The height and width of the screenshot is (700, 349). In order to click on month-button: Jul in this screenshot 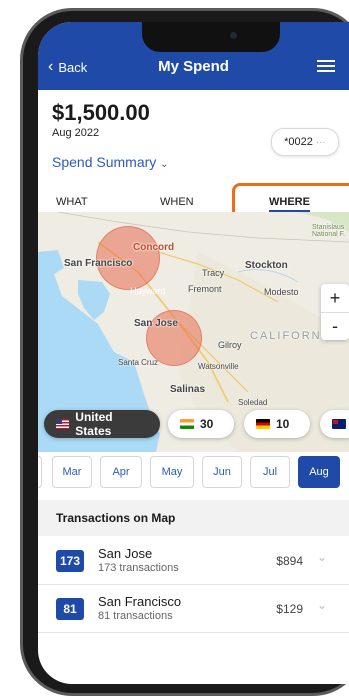, I will do `click(270, 472)`.